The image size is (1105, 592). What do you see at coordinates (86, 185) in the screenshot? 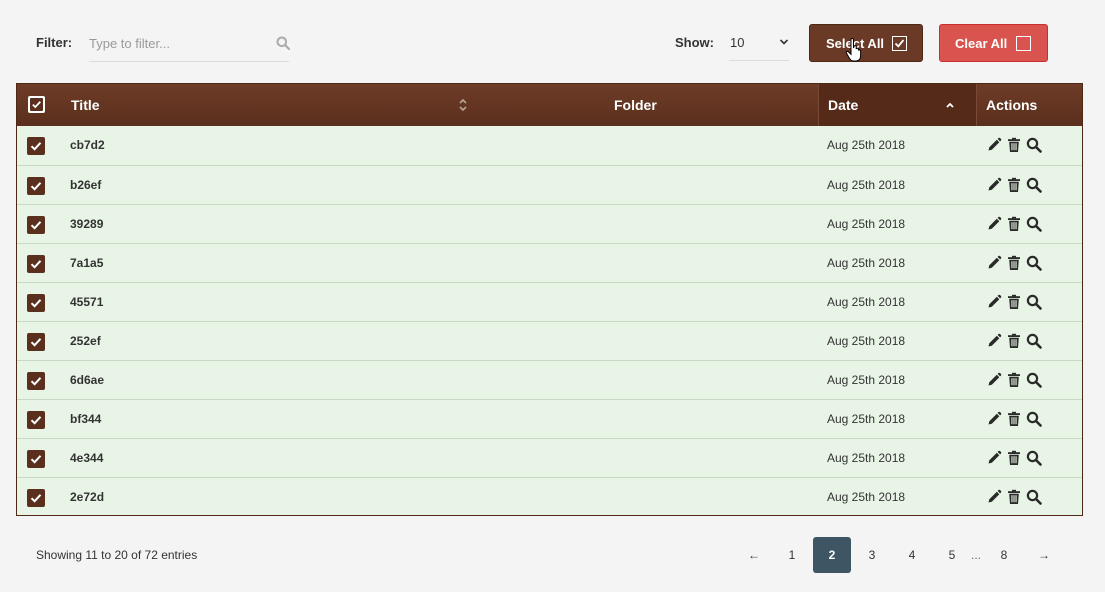
I see `row-title: b26ef` at bounding box center [86, 185].